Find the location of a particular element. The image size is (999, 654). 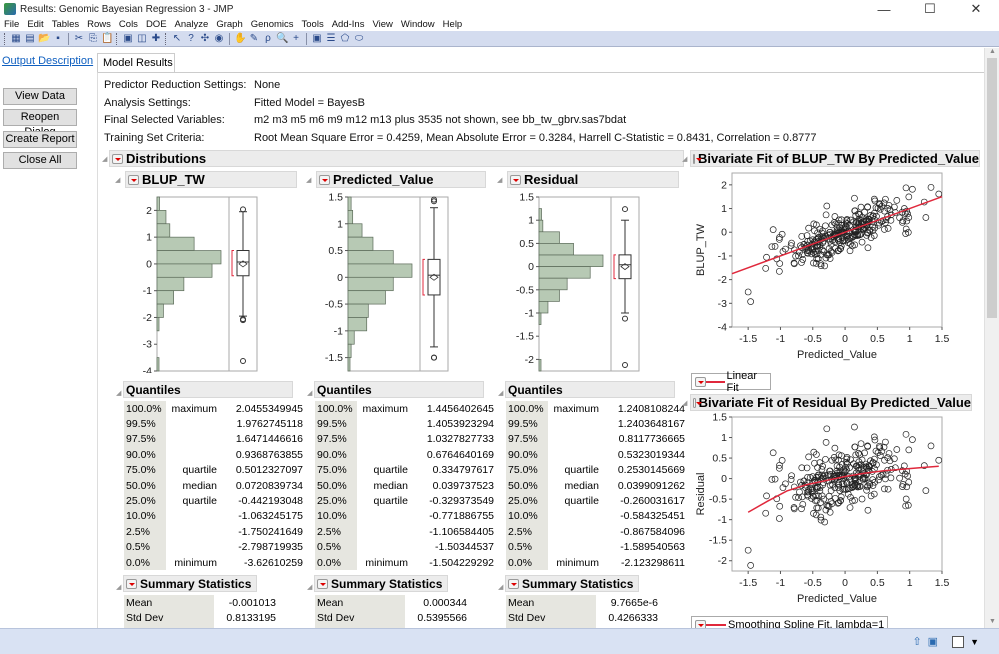

scroll-thumb is located at coordinates (992, 188).